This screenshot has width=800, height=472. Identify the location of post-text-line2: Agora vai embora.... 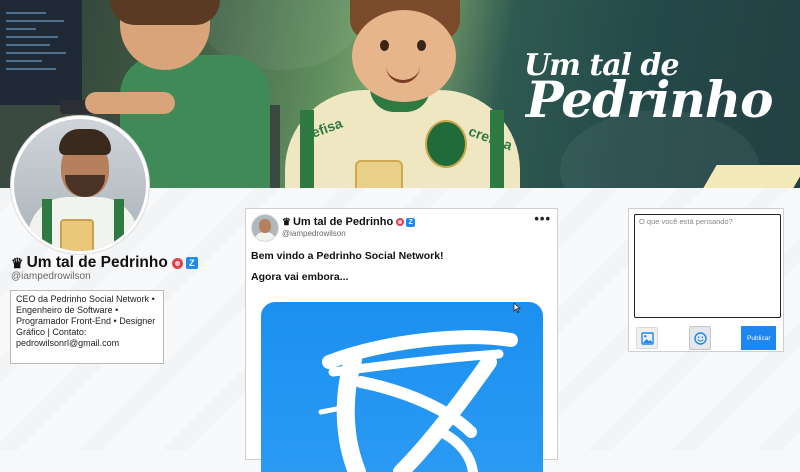
(300, 277).